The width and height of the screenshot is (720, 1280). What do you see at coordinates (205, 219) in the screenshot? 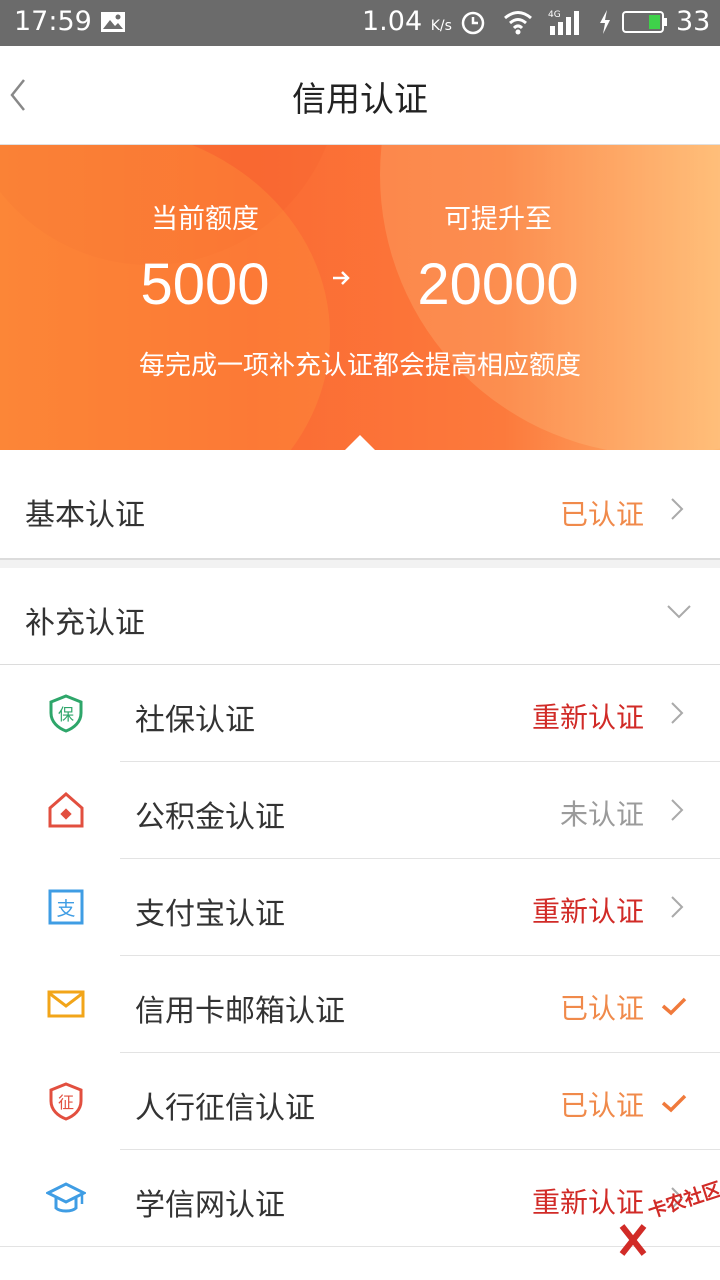
I see `current-limit-label: 当前额度` at bounding box center [205, 219].